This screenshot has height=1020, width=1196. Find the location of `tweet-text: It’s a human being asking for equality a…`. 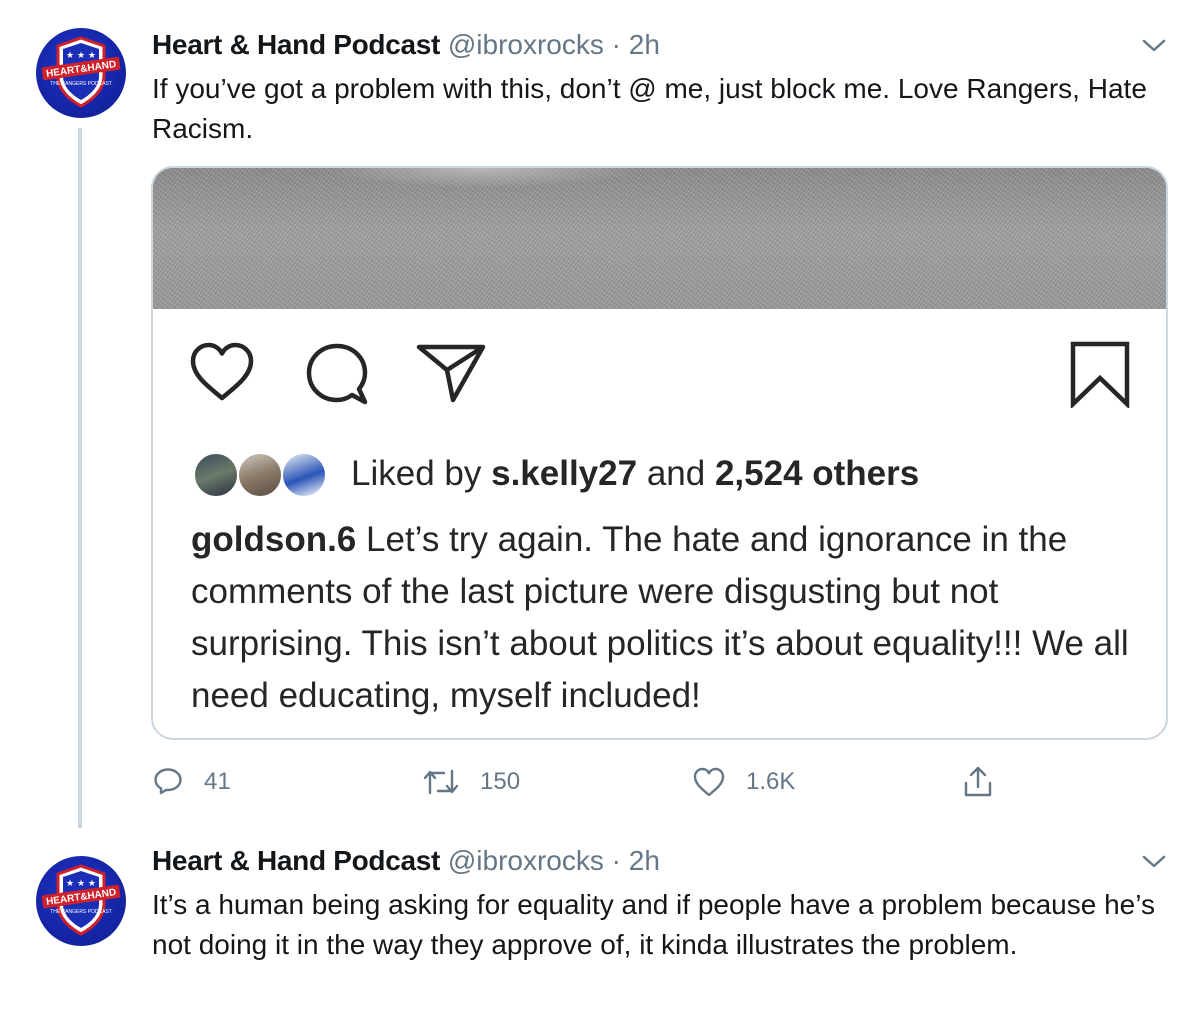

tweet-text: It’s a human being asking for equality a… is located at coordinates (653, 924).